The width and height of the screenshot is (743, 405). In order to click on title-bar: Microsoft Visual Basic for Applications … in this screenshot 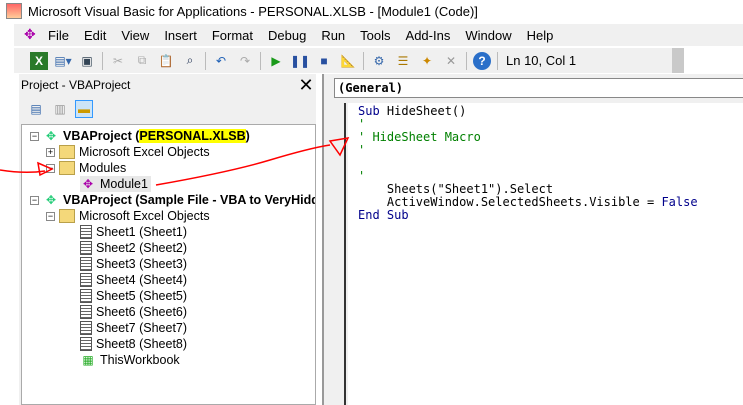, I will do `click(371, 11)`.